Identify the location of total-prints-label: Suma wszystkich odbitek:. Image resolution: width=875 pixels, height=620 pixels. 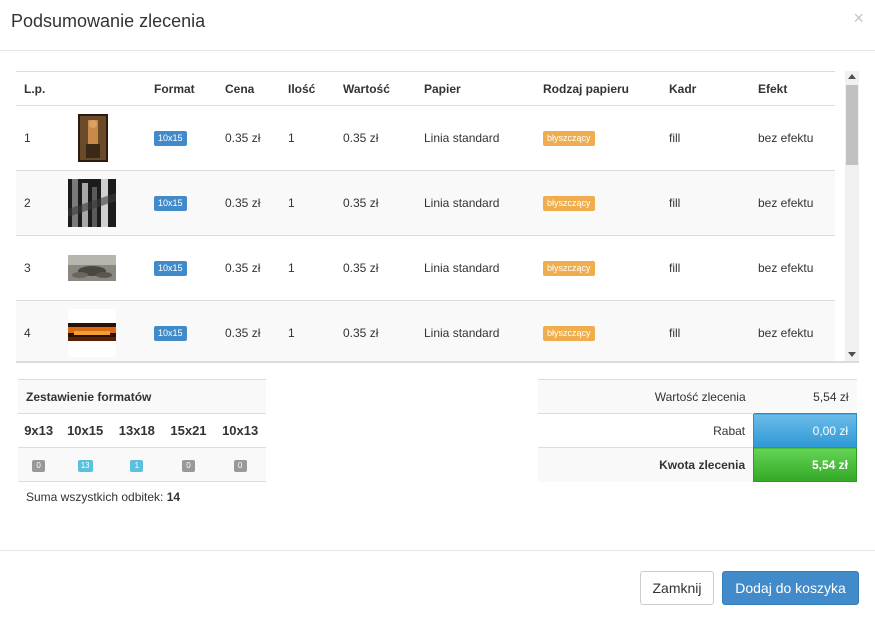
(95, 497).